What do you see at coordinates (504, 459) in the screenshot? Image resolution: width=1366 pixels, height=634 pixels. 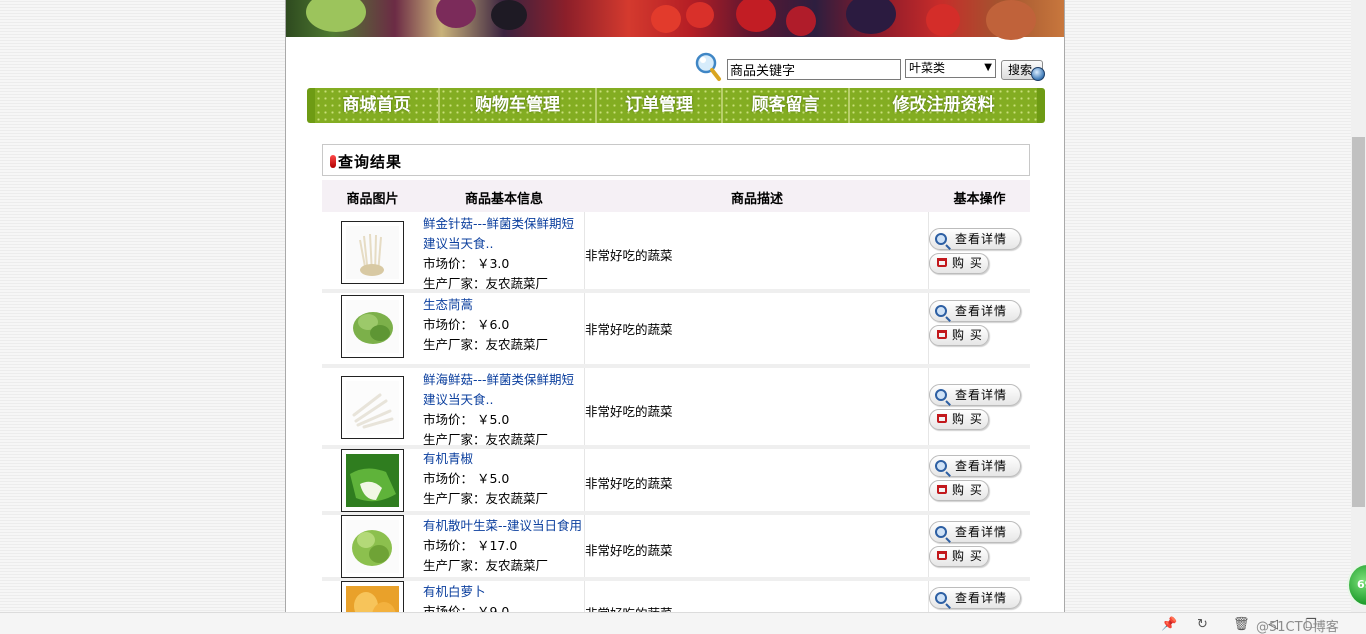 I see `product-name-link: 有机青椒` at bounding box center [504, 459].